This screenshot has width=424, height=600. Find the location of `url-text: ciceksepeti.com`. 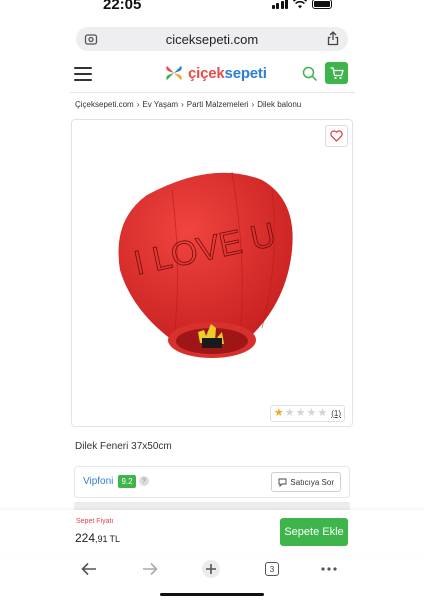

url-text: ciceksepeti.com is located at coordinates (212, 39).